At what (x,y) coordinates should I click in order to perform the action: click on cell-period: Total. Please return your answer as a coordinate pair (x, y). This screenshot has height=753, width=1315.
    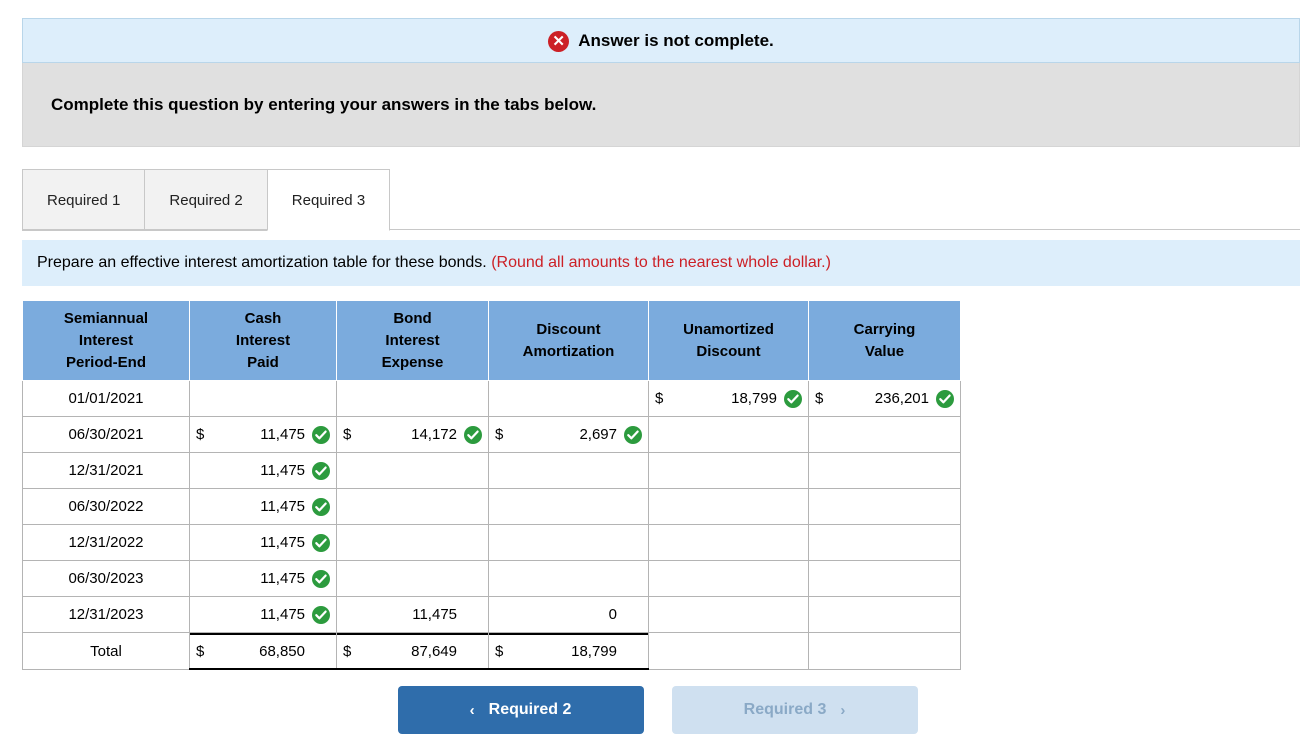
    Looking at the image, I should click on (106, 651).